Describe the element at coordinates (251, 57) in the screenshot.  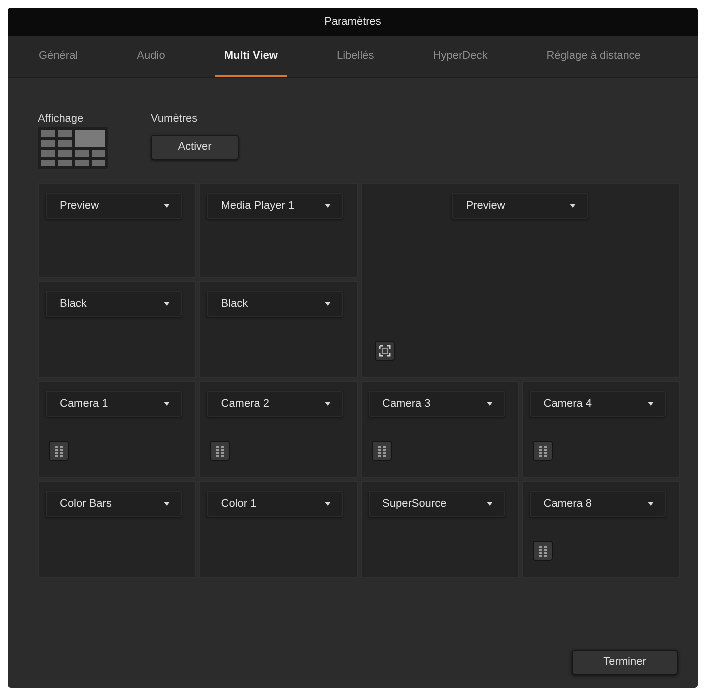
I see `tab: Multi View` at that location.